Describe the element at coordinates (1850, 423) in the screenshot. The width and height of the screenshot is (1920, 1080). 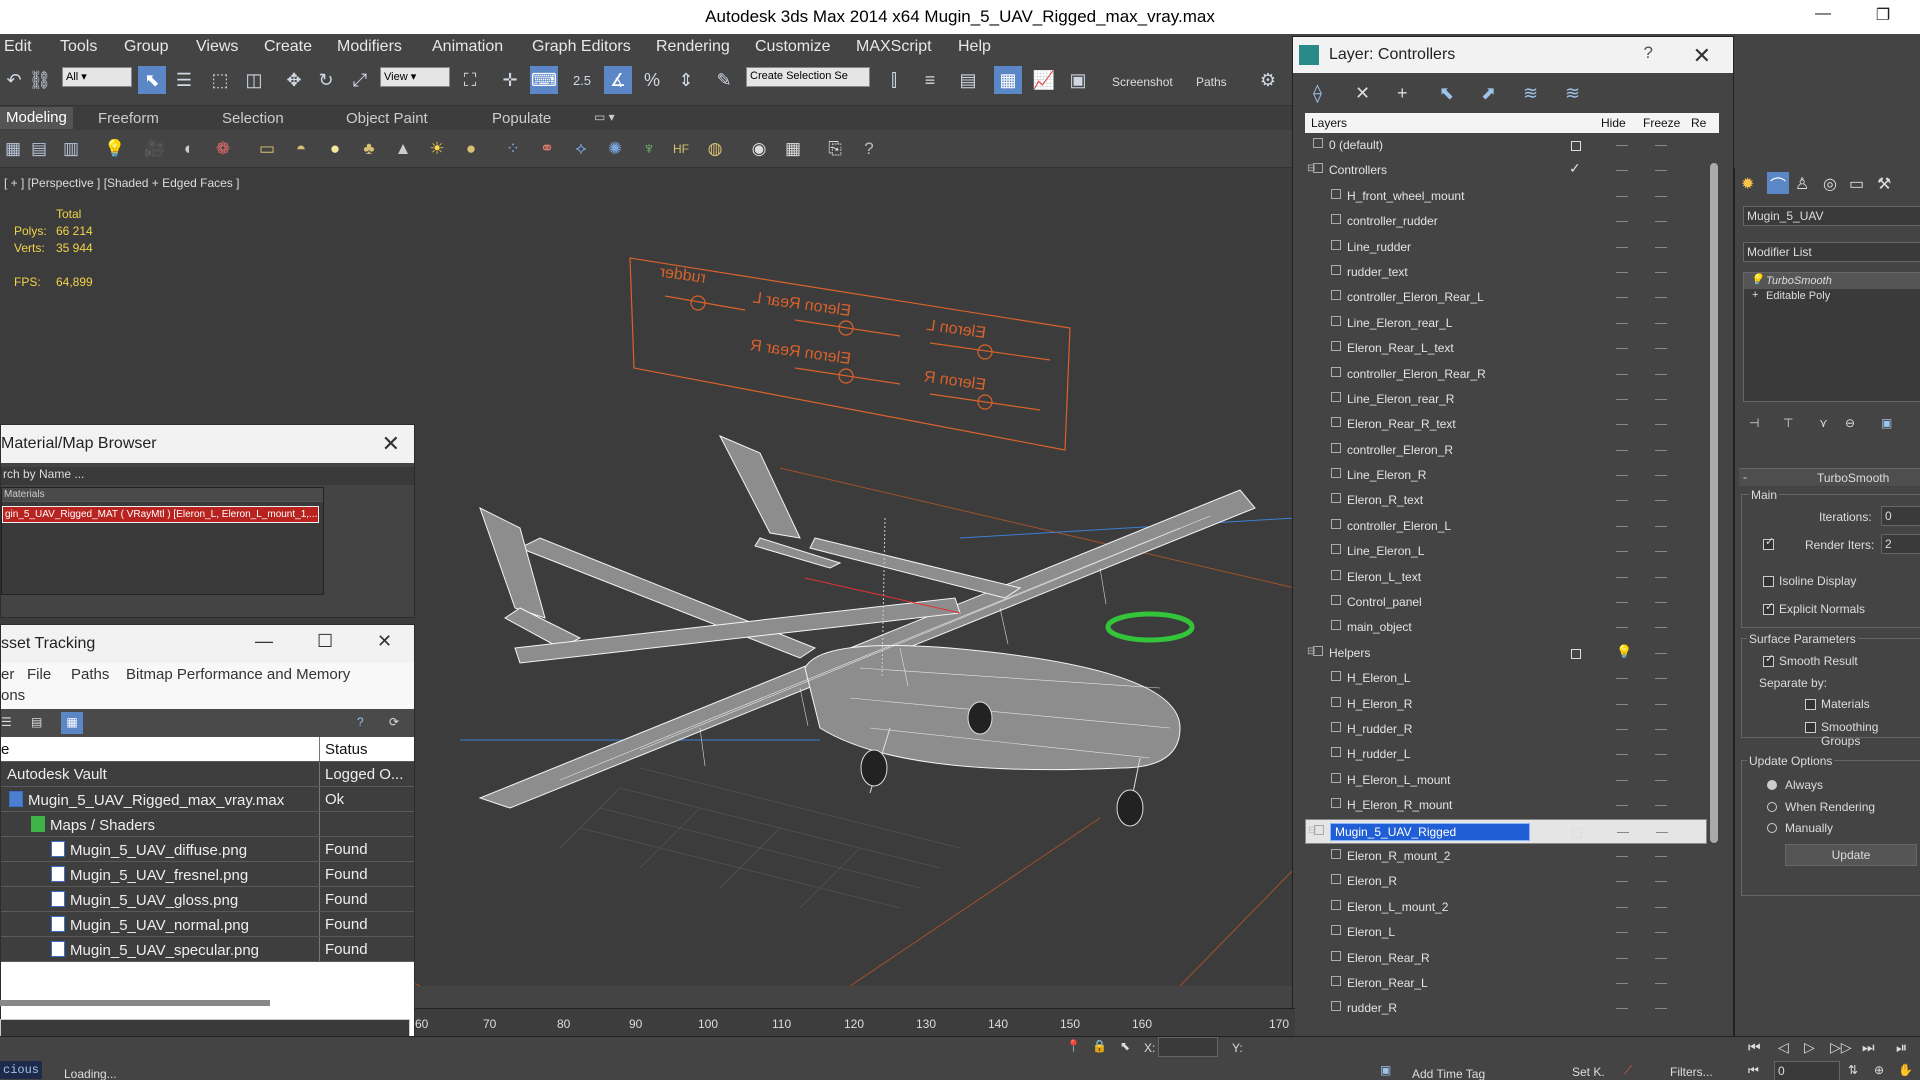
I see `remove-modifier-icon: ⊖` at that location.